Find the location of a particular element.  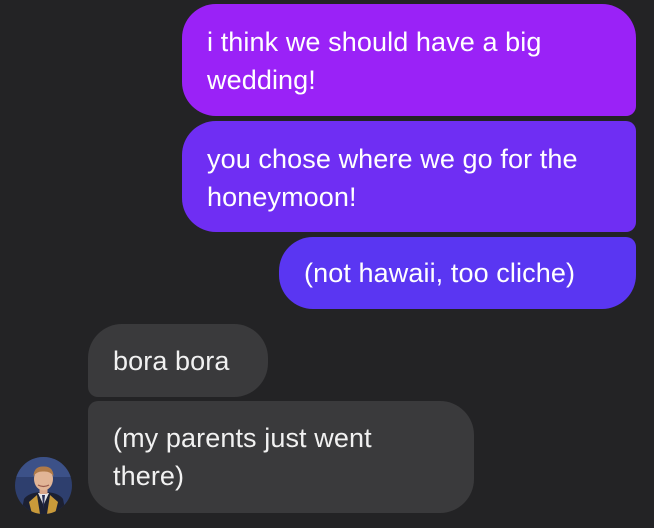

message-text: you chose where we go for the honeymoon! is located at coordinates (392, 178).